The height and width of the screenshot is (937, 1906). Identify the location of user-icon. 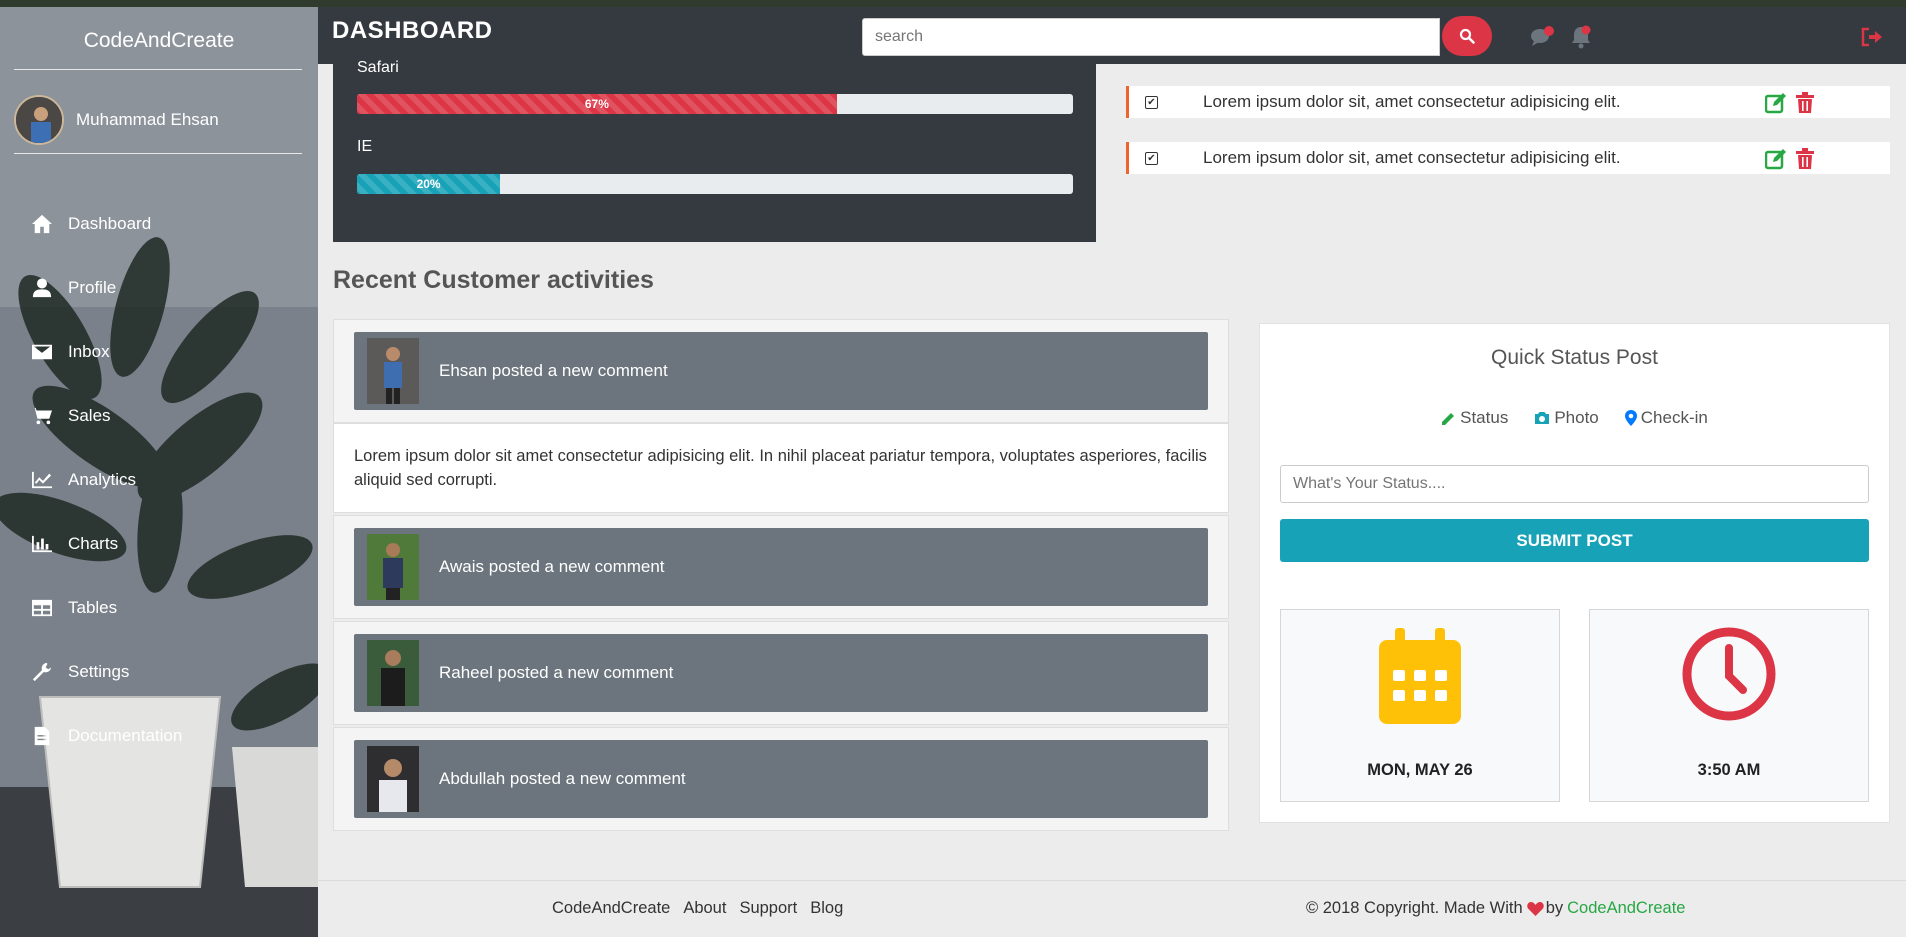
(42, 288).